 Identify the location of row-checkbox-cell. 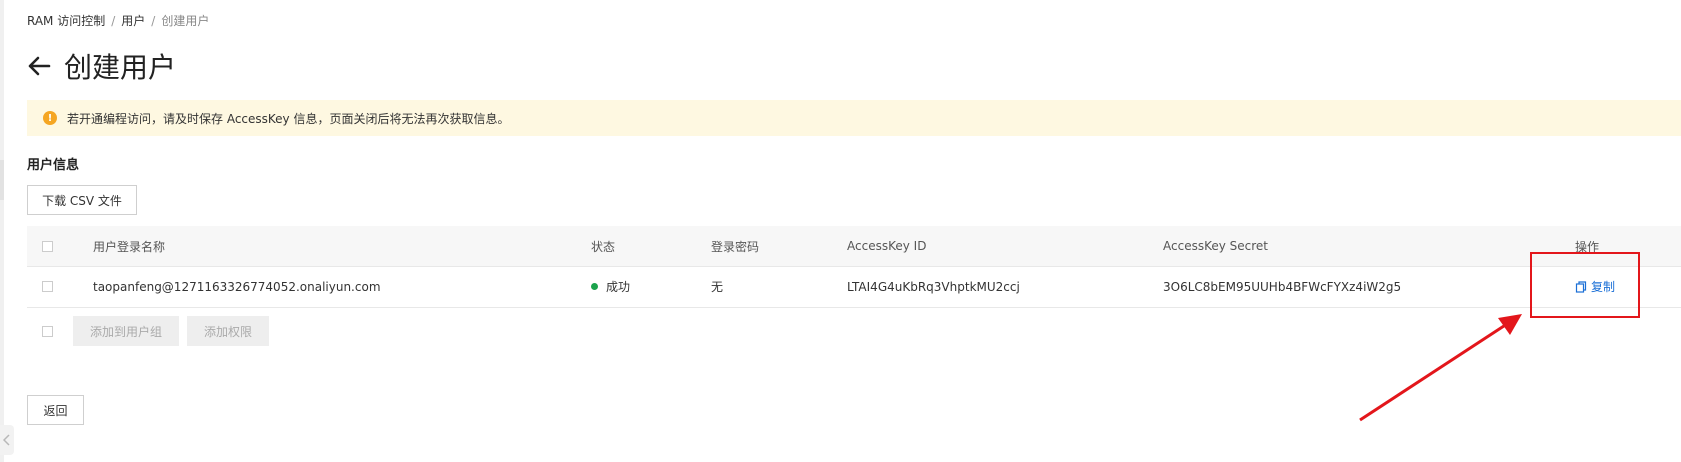
(47, 286).